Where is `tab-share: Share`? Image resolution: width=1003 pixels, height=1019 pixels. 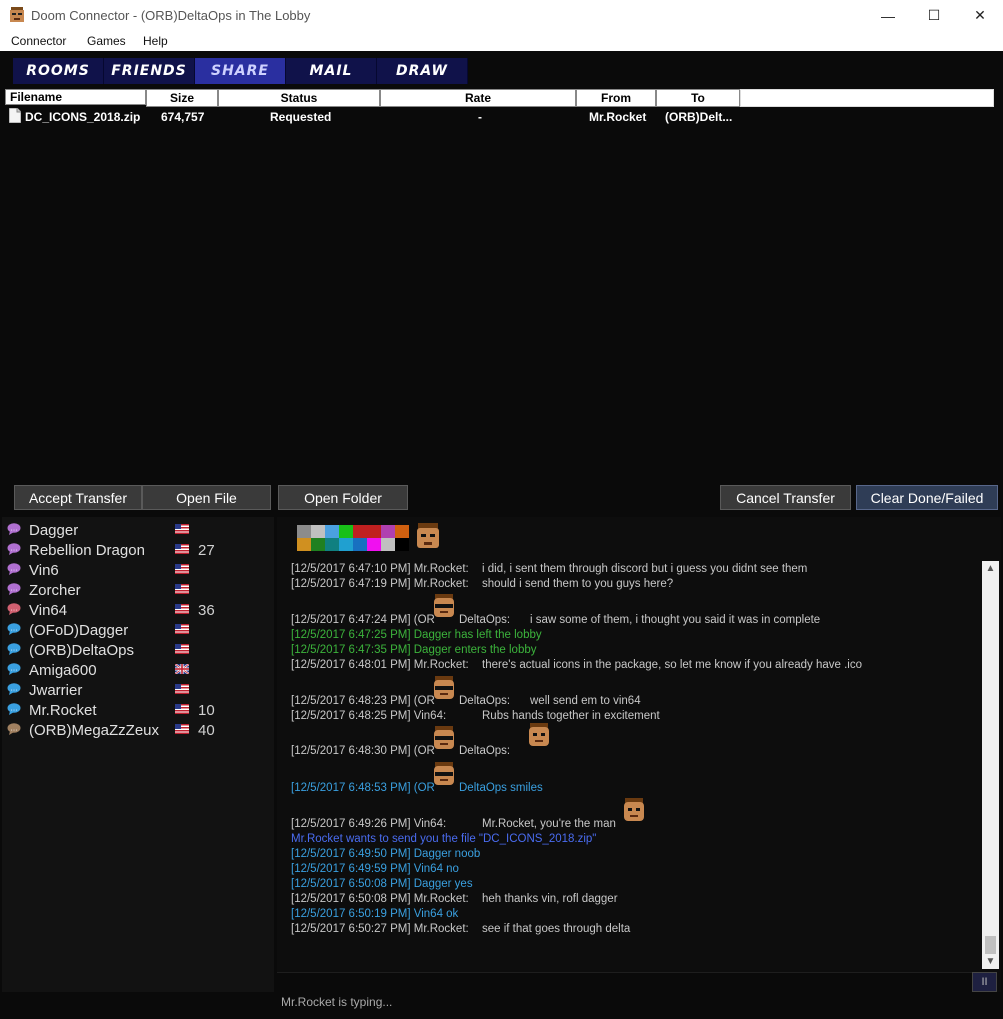
tab-share: Share is located at coordinates (240, 71).